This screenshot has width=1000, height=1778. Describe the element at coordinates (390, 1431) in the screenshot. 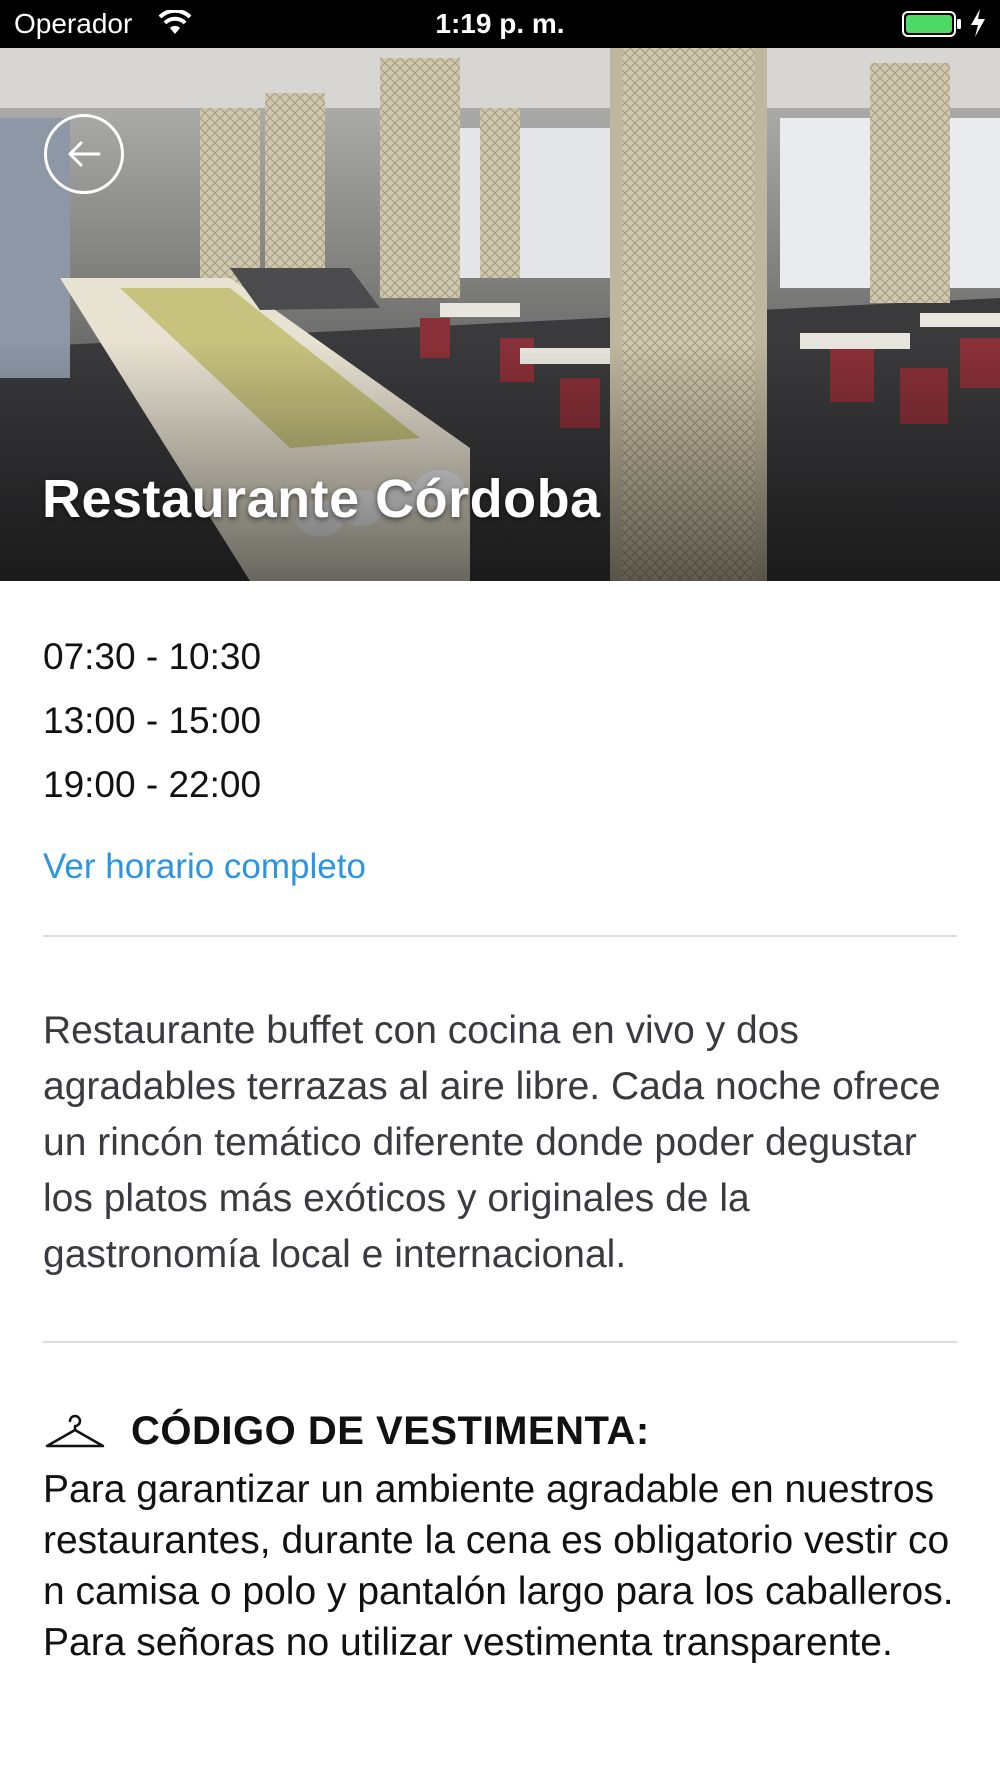

I see `dress-code-label: CÓDIGO DE VESTIMENTA:` at that location.